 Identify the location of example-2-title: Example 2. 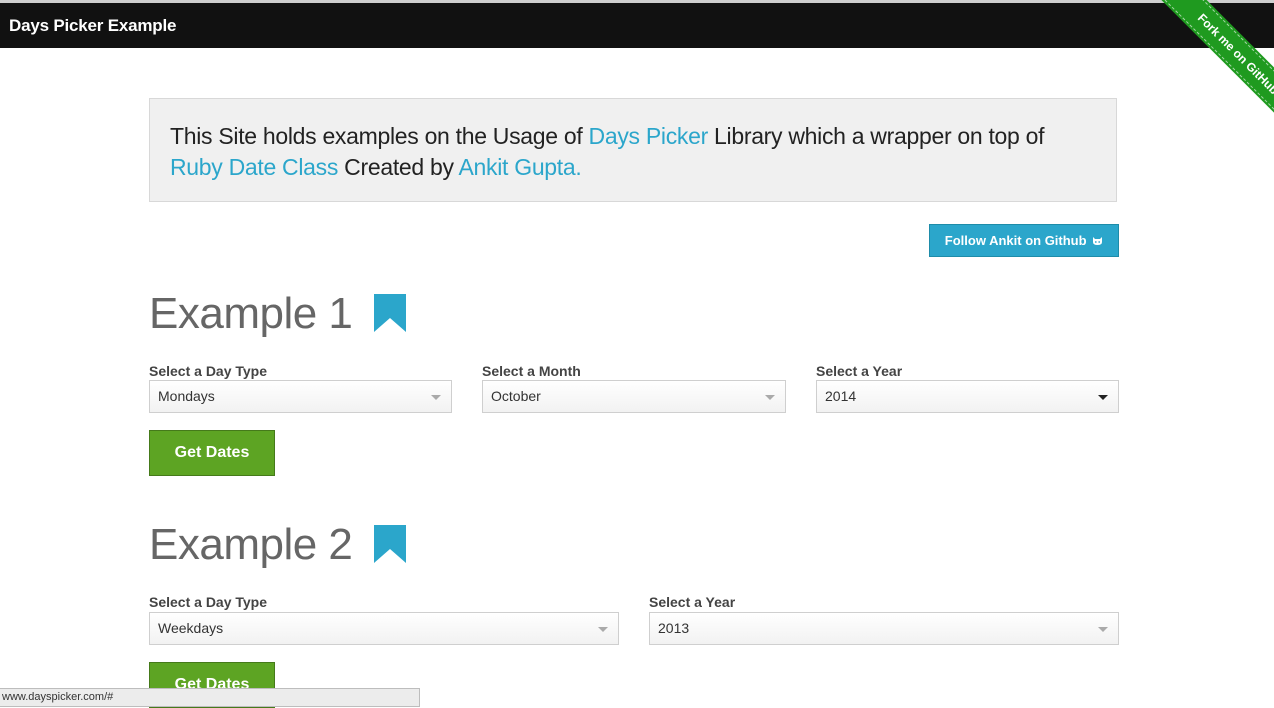
(251, 544).